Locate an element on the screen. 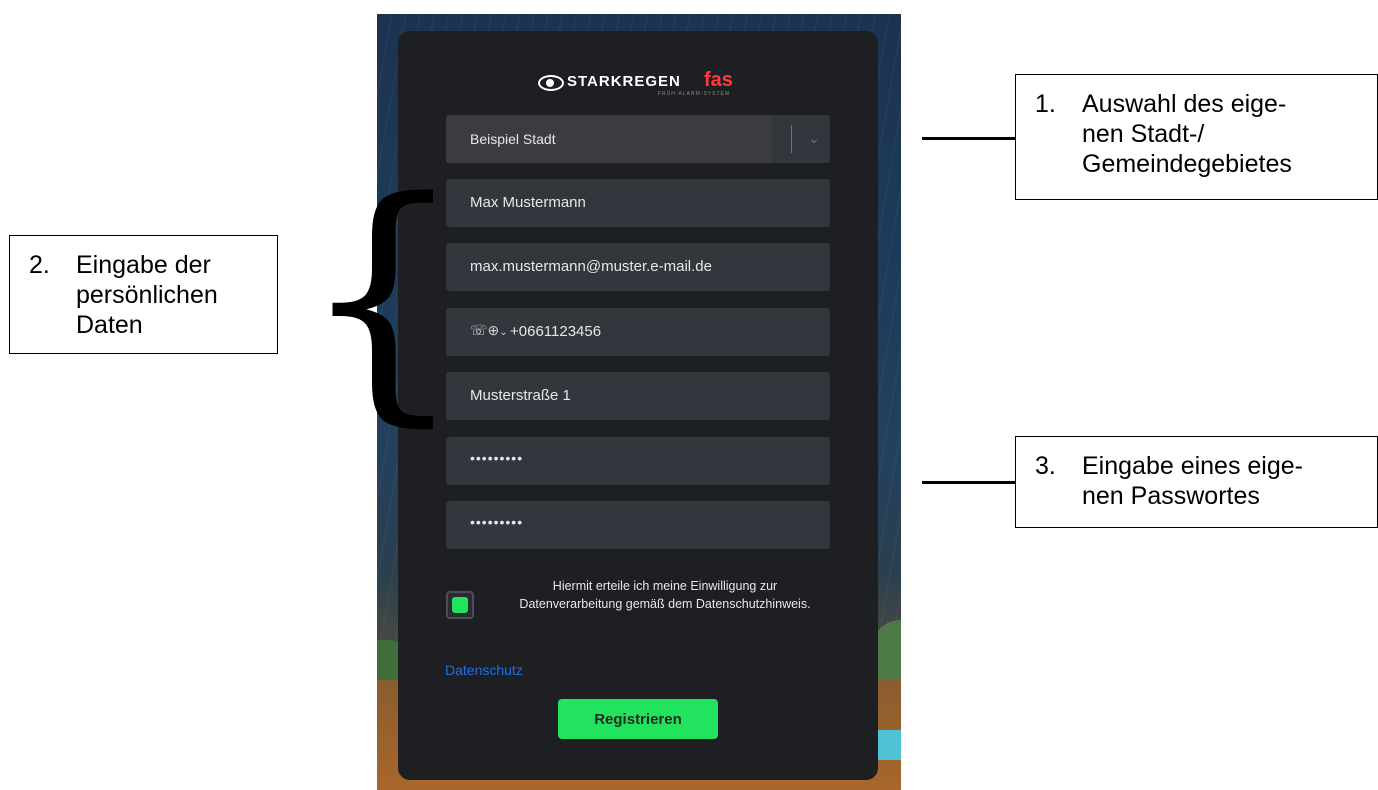  annotation-2-line-3: Daten is located at coordinates (109, 325).